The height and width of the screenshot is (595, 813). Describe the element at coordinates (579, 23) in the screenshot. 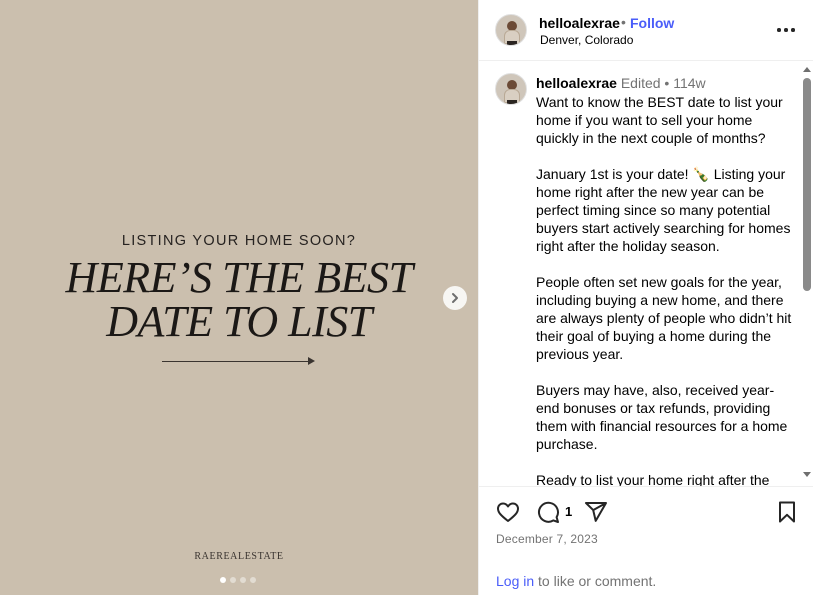

I see `post-username: helloalexrae` at that location.